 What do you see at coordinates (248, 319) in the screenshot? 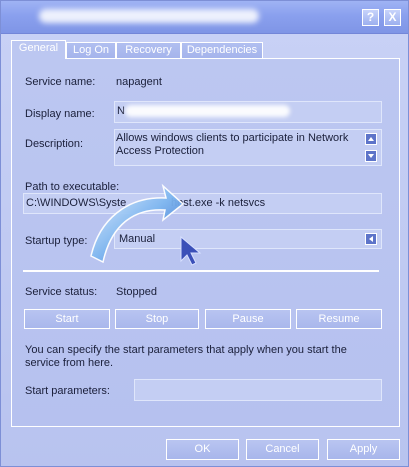
I see `pause-button: Pause` at bounding box center [248, 319].